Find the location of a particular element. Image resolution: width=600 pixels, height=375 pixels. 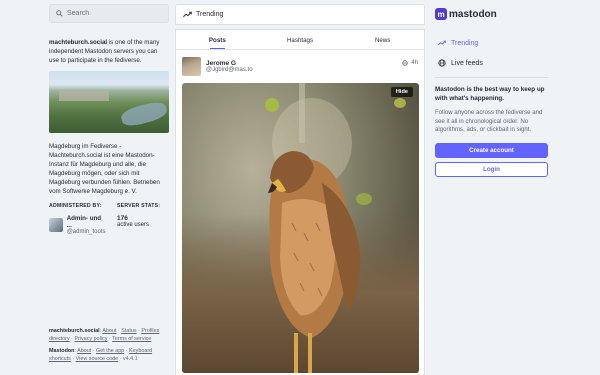

create-account-button: Create account is located at coordinates (491, 150).